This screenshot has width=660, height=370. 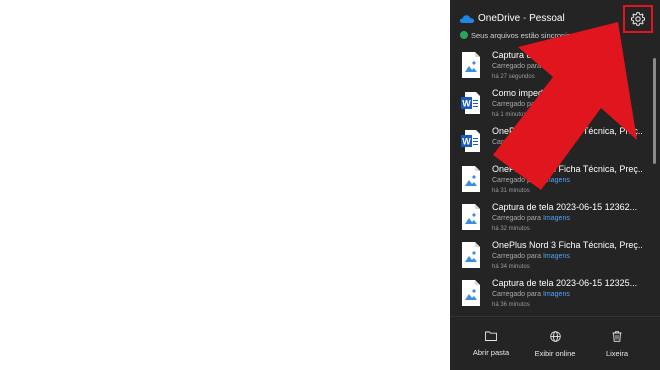 What do you see at coordinates (555, 336) in the screenshot?
I see `globe-icon` at bounding box center [555, 336].